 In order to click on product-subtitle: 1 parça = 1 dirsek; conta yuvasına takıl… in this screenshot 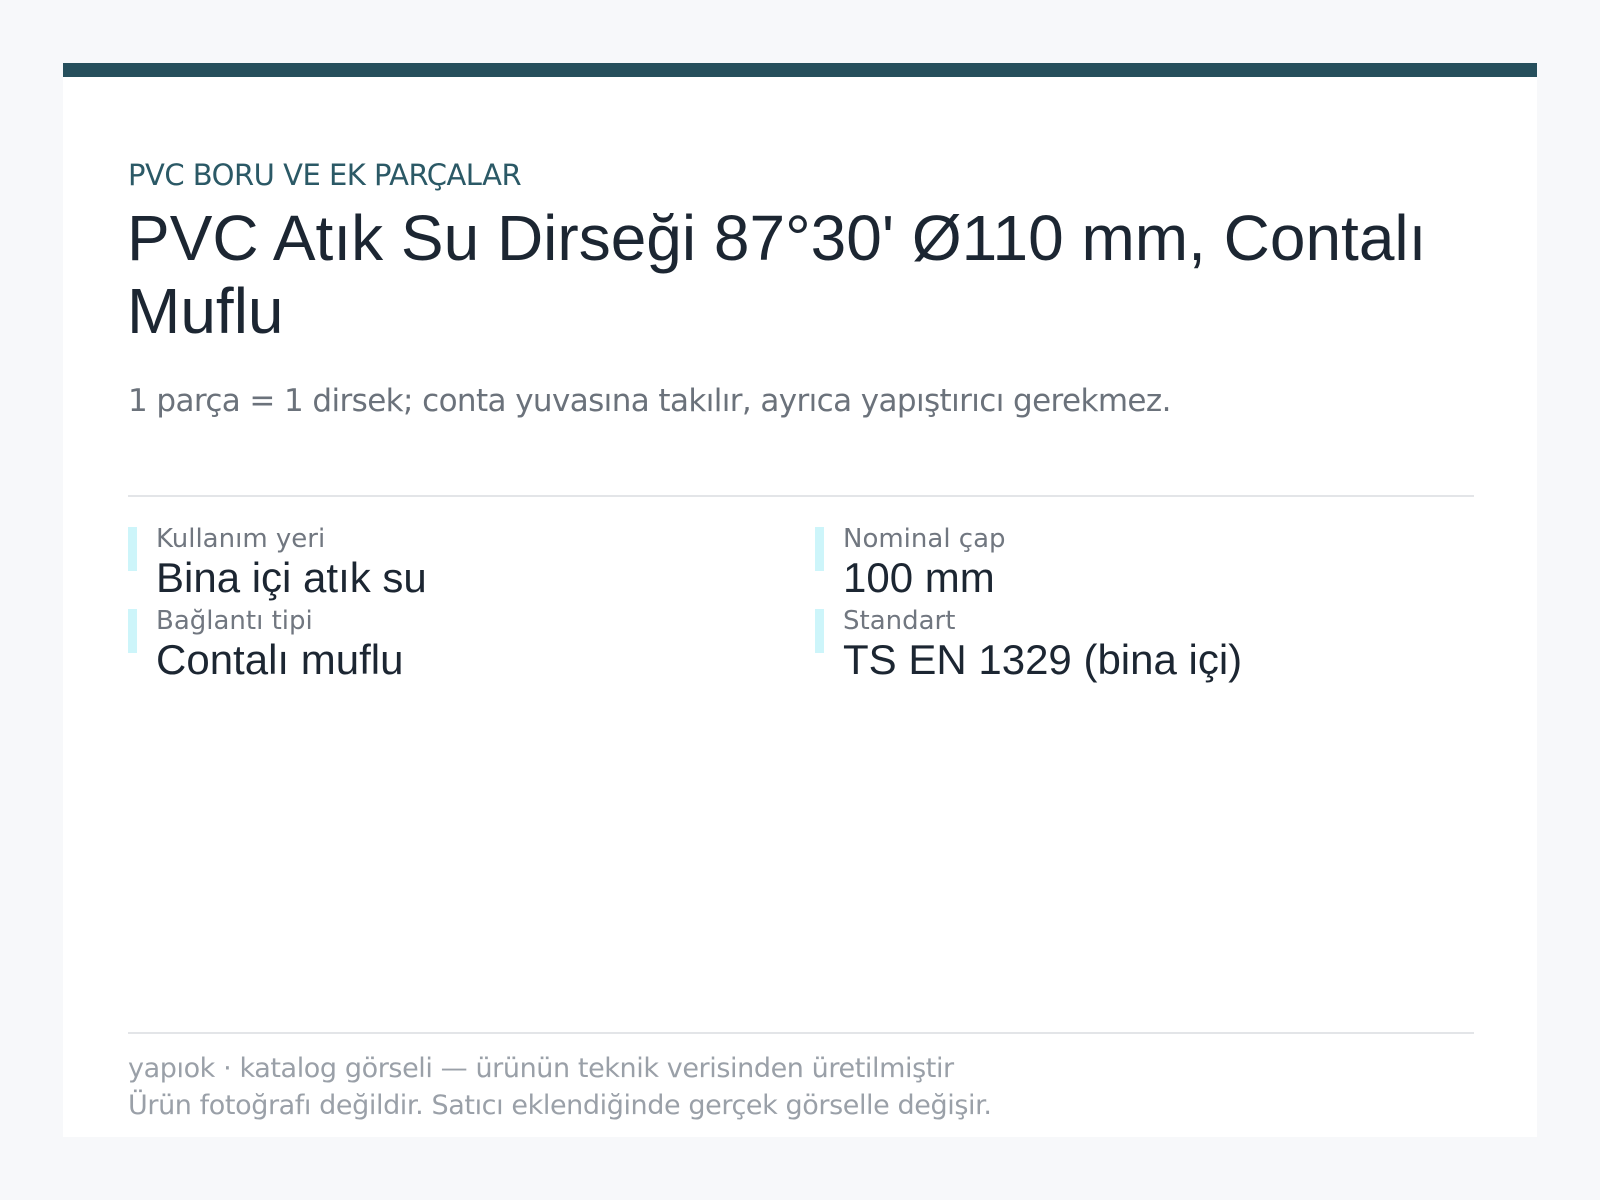, I will do `click(649, 401)`.